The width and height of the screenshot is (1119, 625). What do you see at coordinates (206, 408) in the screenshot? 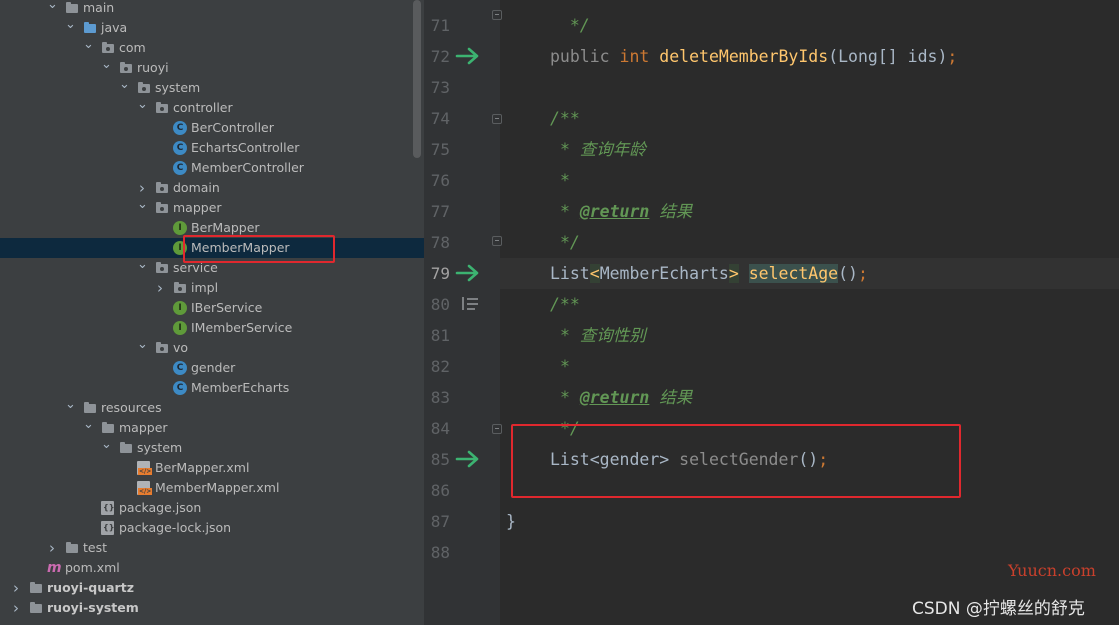
I see `tree-item: ⌄ resources` at bounding box center [206, 408].